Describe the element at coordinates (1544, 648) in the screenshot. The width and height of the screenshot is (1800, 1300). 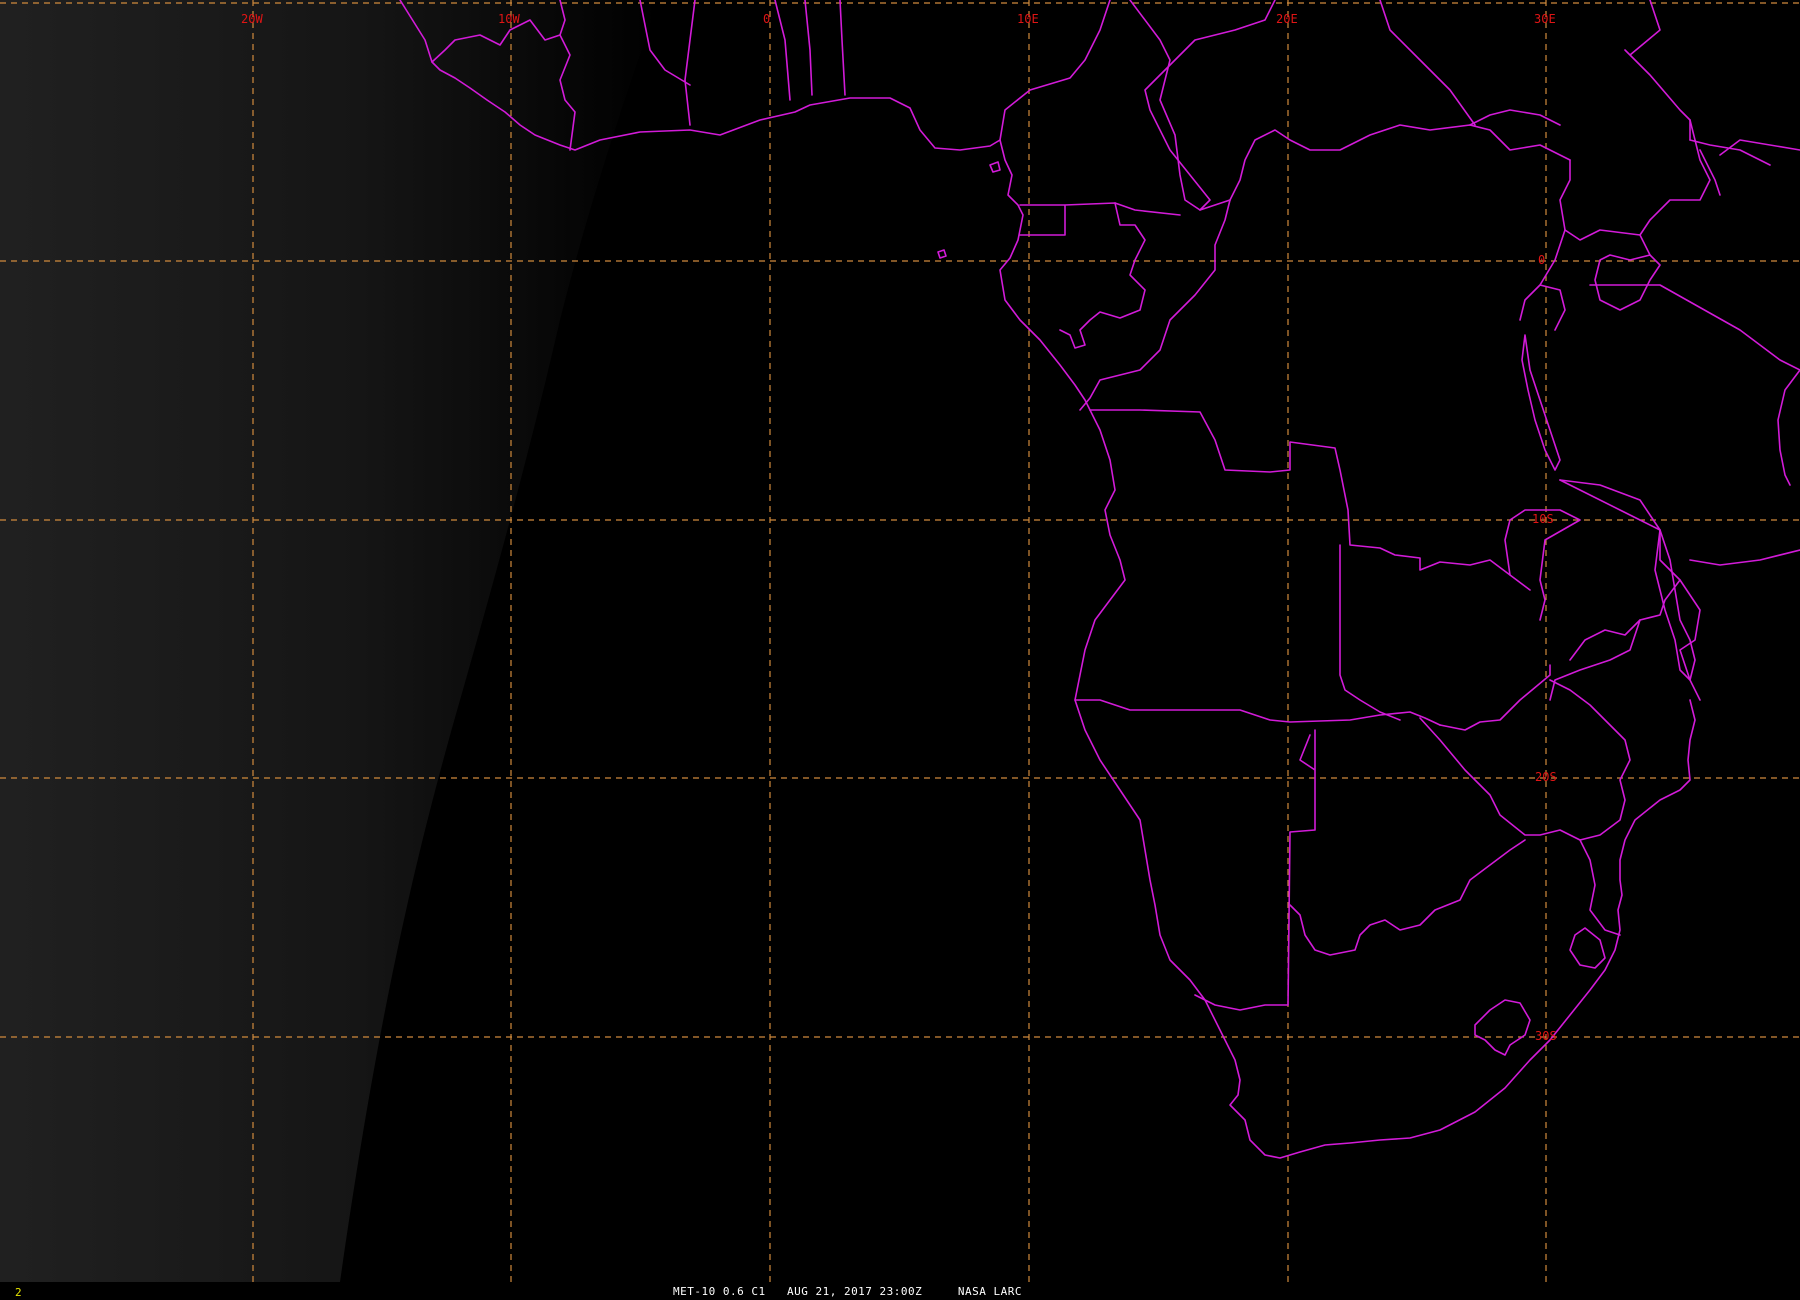
I see `latitude-labels: 0 10S 20S 30S` at that location.